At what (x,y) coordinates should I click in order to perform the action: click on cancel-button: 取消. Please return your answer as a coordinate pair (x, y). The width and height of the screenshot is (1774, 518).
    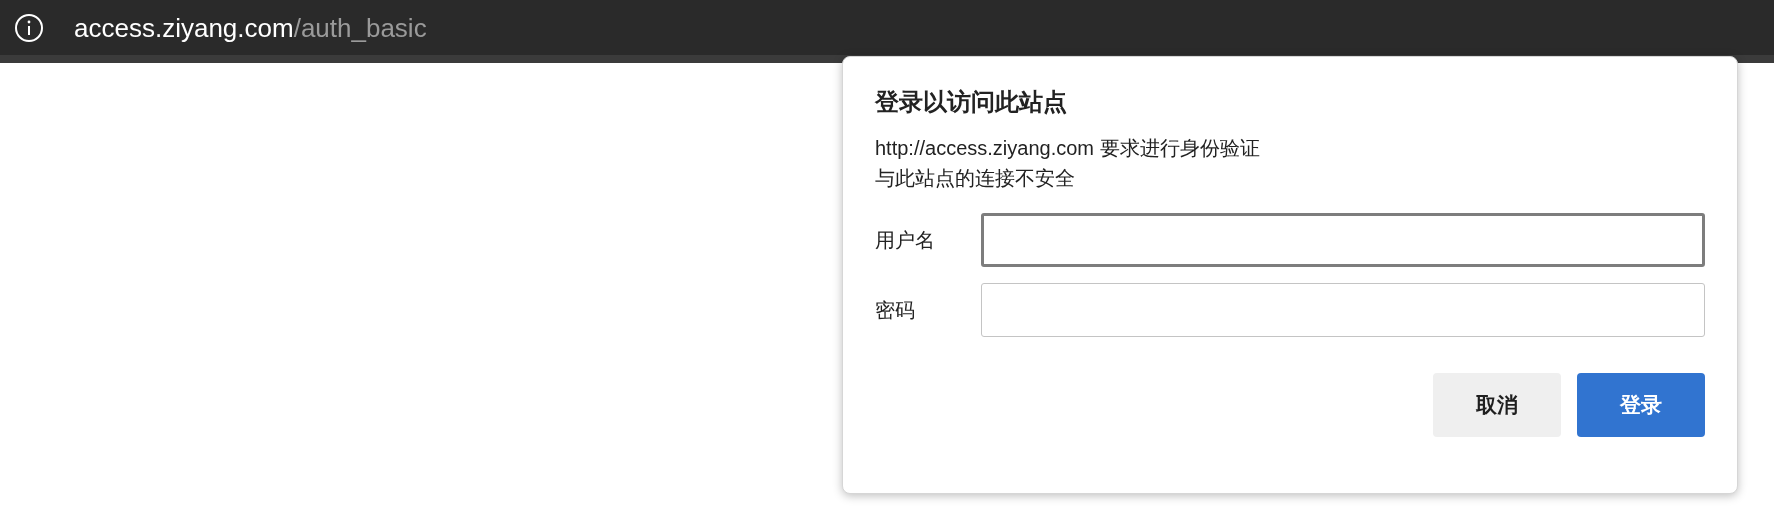
    Looking at the image, I should click on (1497, 405).